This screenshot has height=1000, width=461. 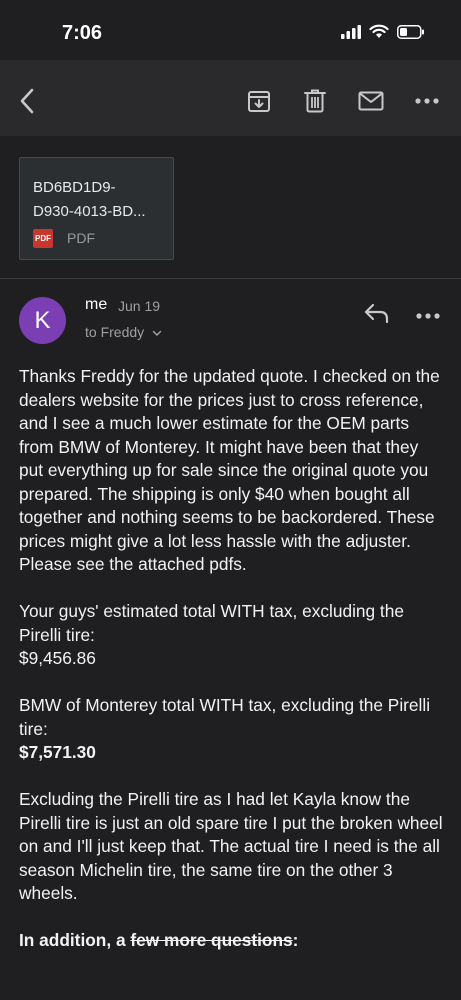 What do you see at coordinates (379, 34) in the screenshot?
I see `wifi-icon` at bounding box center [379, 34].